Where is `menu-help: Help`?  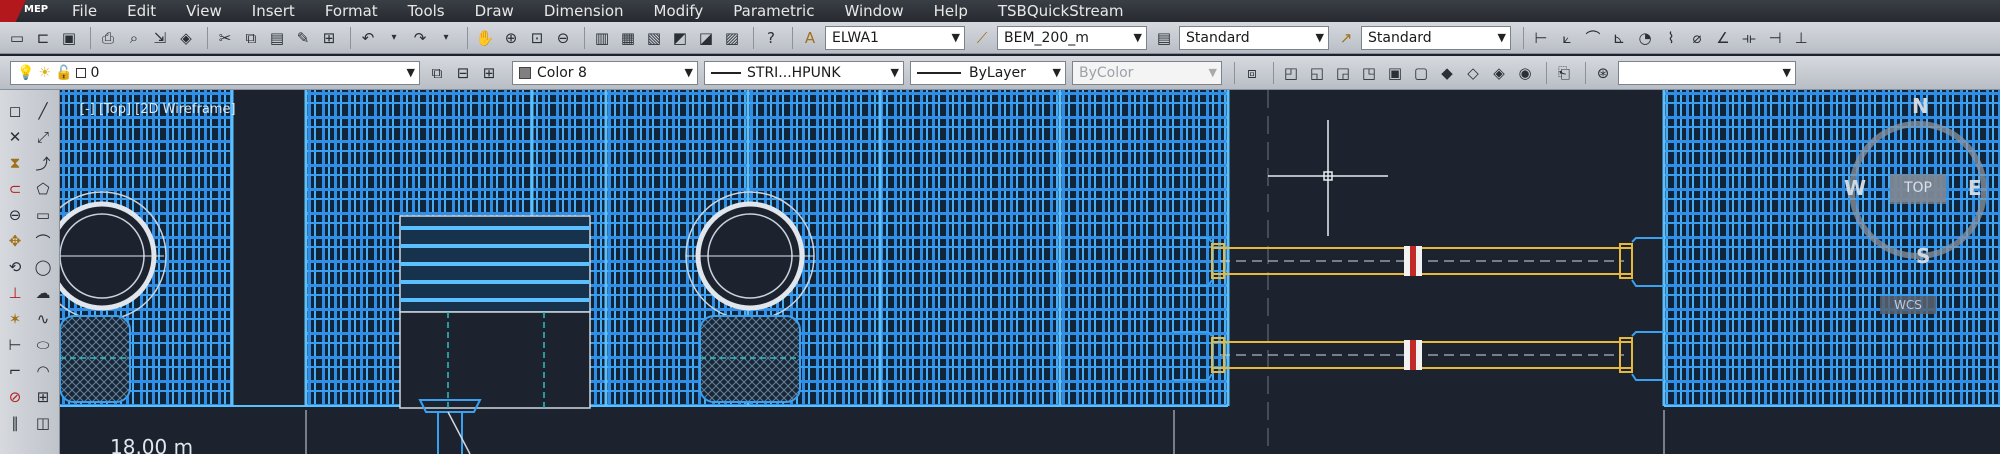 menu-help: Help is located at coordinates (951, 11).